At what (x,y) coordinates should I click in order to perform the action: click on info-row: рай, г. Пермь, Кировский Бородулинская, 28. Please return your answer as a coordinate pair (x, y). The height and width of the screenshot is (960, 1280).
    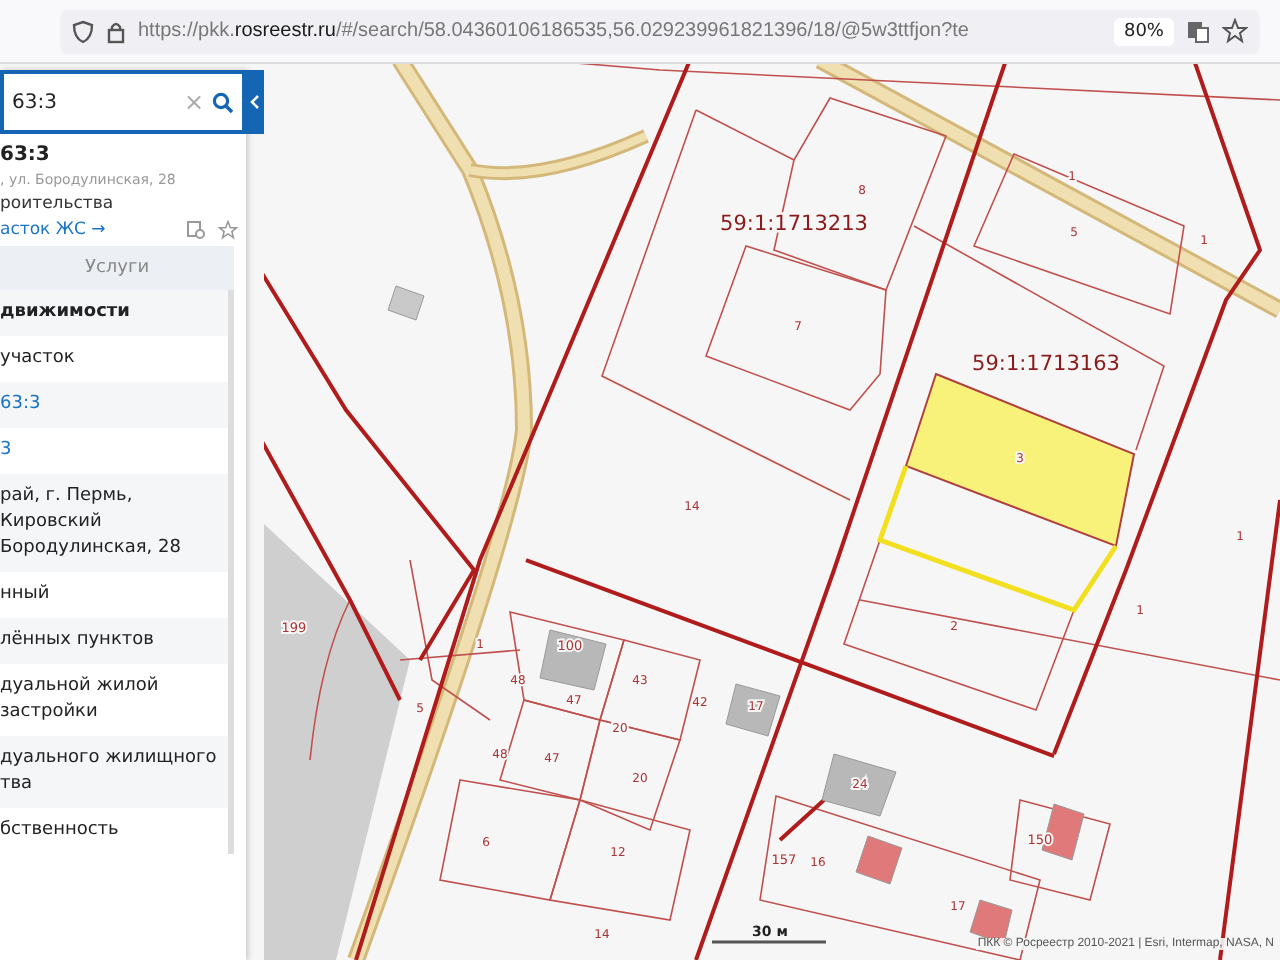
    Looking at the image, I should click on (114, 523).